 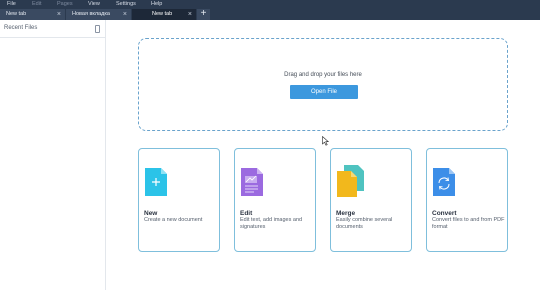 I want to click on phone-icon, so click(x=97, y=29).